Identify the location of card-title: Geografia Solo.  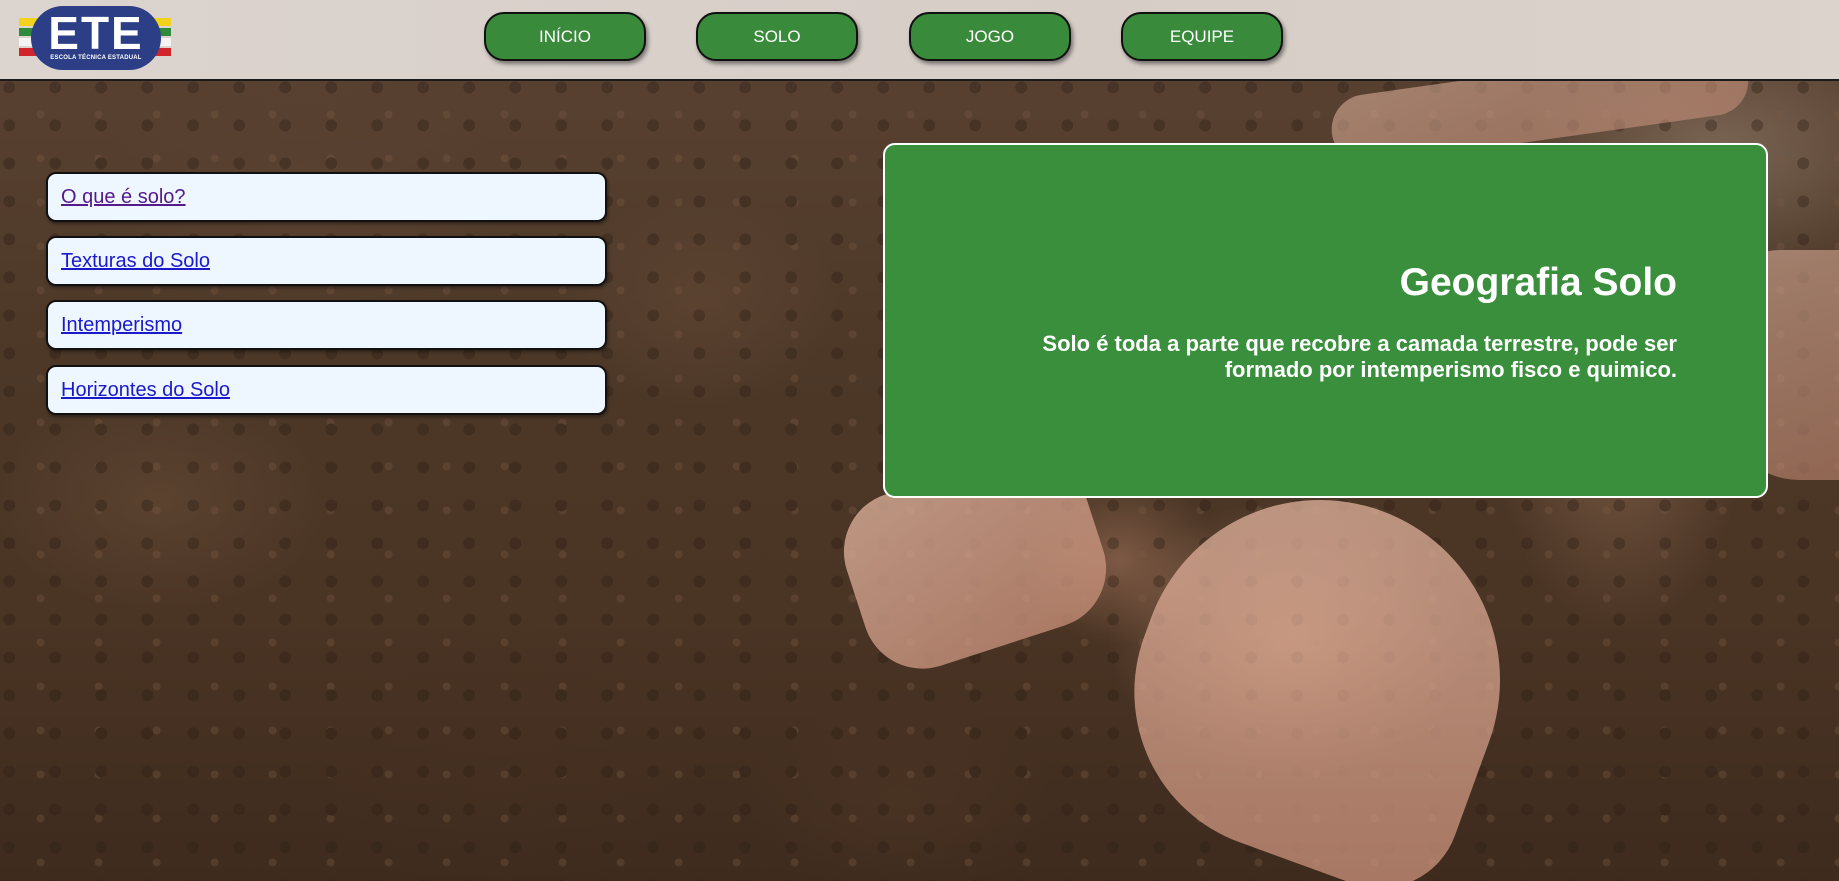
(1538, 282).